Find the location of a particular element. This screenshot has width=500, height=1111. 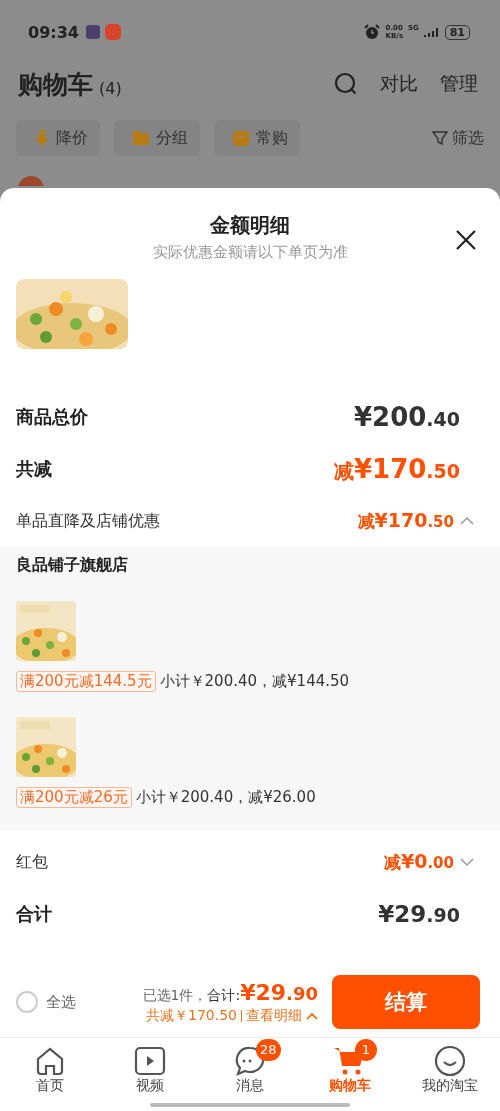

discount-amount: 减¥0.00 is located at coordinates (418, 862).